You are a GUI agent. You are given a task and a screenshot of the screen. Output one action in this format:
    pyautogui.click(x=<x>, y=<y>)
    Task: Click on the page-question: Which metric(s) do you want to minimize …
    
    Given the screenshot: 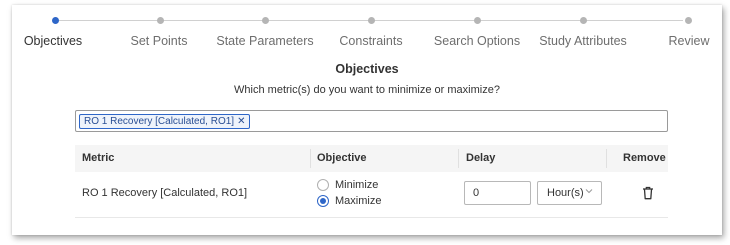 What is the action you would take?
    pyautogui.click(x=367, y=90)
    